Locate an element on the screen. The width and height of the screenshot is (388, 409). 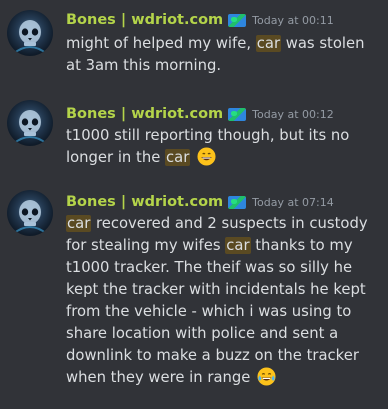
tears-of-joy-emoji-icon is located at coordinates (266, 376).